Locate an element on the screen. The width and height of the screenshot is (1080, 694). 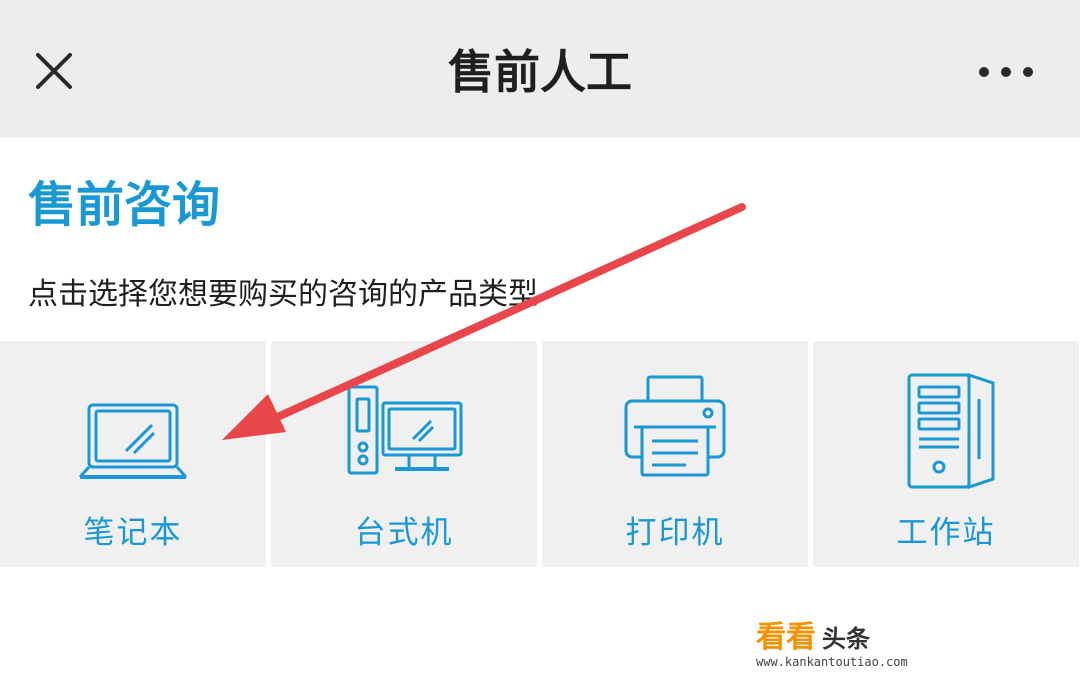
product-tile-workstation: 工作站 is located at coordinates (946, 454).